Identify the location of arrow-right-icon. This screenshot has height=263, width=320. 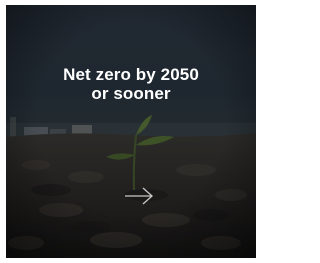
(139, 196).